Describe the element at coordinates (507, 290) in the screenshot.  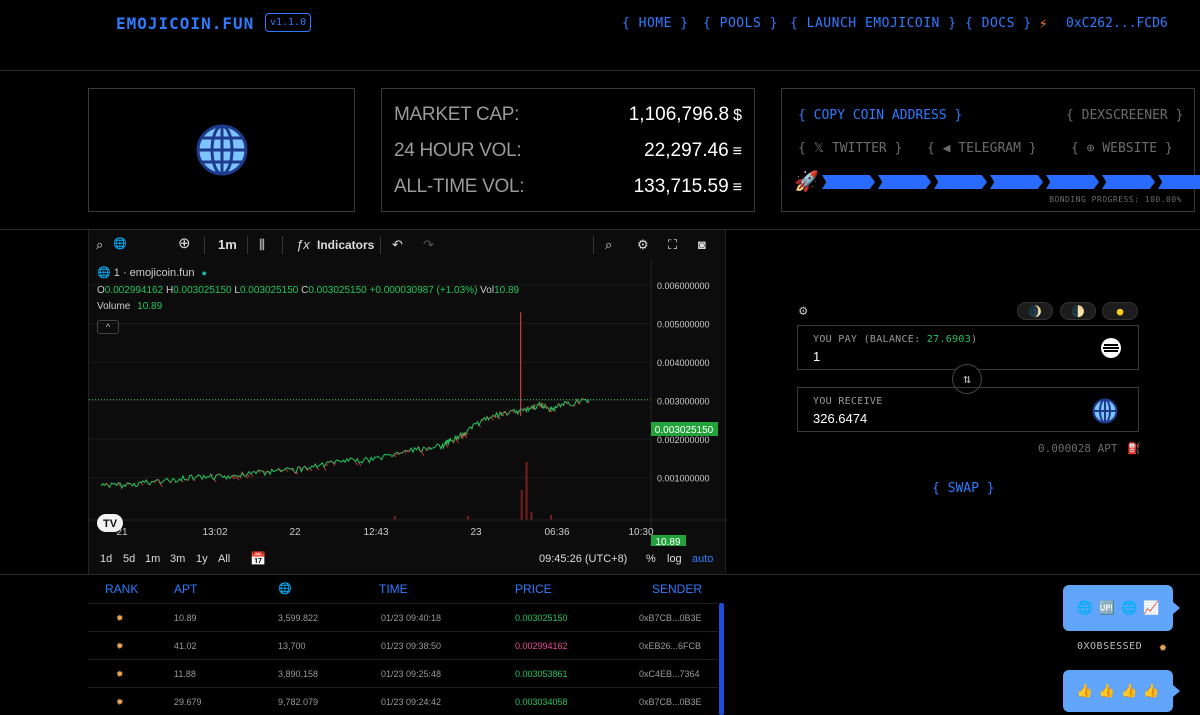
I see `ohlc-vol: 10.89` at that location.